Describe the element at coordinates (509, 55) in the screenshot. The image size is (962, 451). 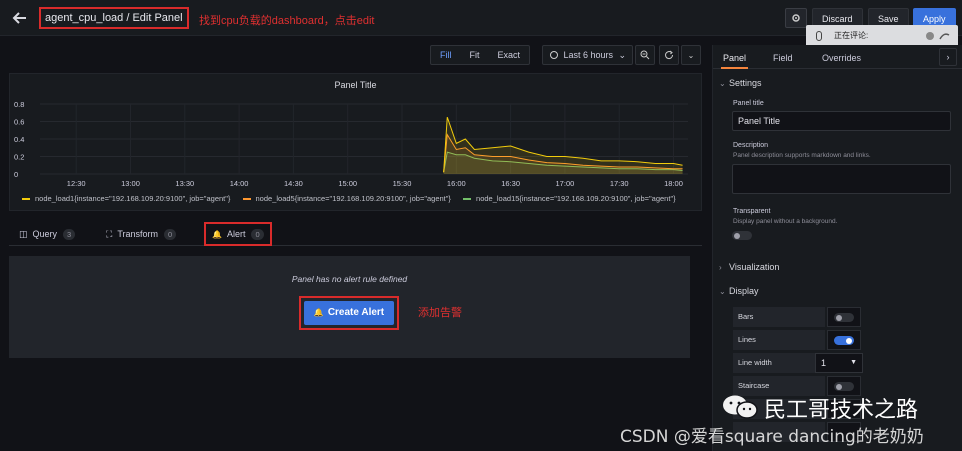
I see `view-mode-exact: Exact` at that location.